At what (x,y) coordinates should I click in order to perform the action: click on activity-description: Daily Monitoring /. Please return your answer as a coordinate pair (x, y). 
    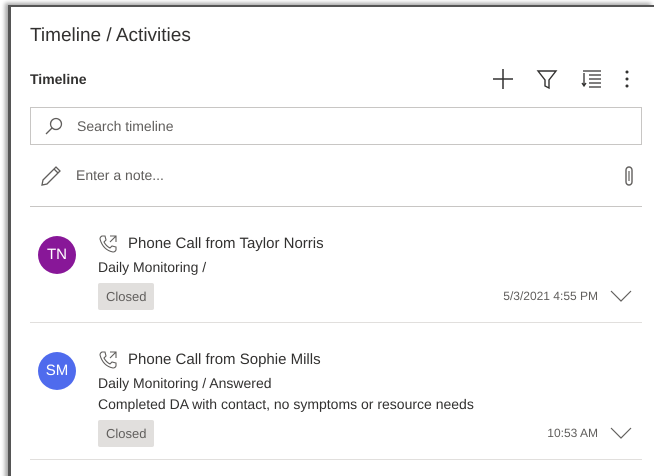
    Looking at the image, I should click on (152, 267).